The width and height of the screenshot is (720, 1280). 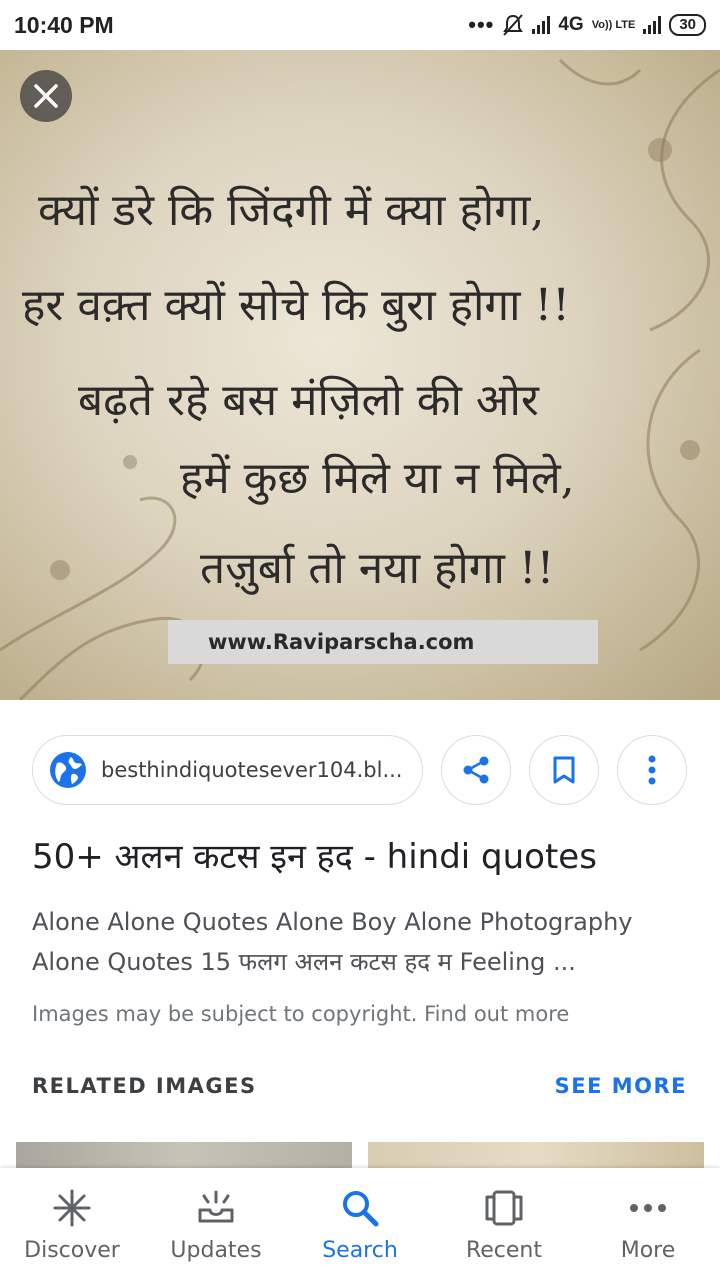 What do you see at coordinates (68, 770) in the screenshot?
I see `globe-icon` at bounding box center [68, 770].